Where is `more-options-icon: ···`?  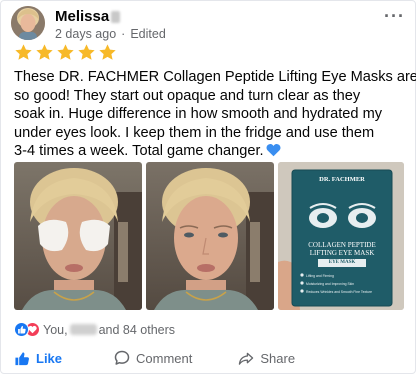 more-options-icon: ··· is located at coordinates (394, 16).